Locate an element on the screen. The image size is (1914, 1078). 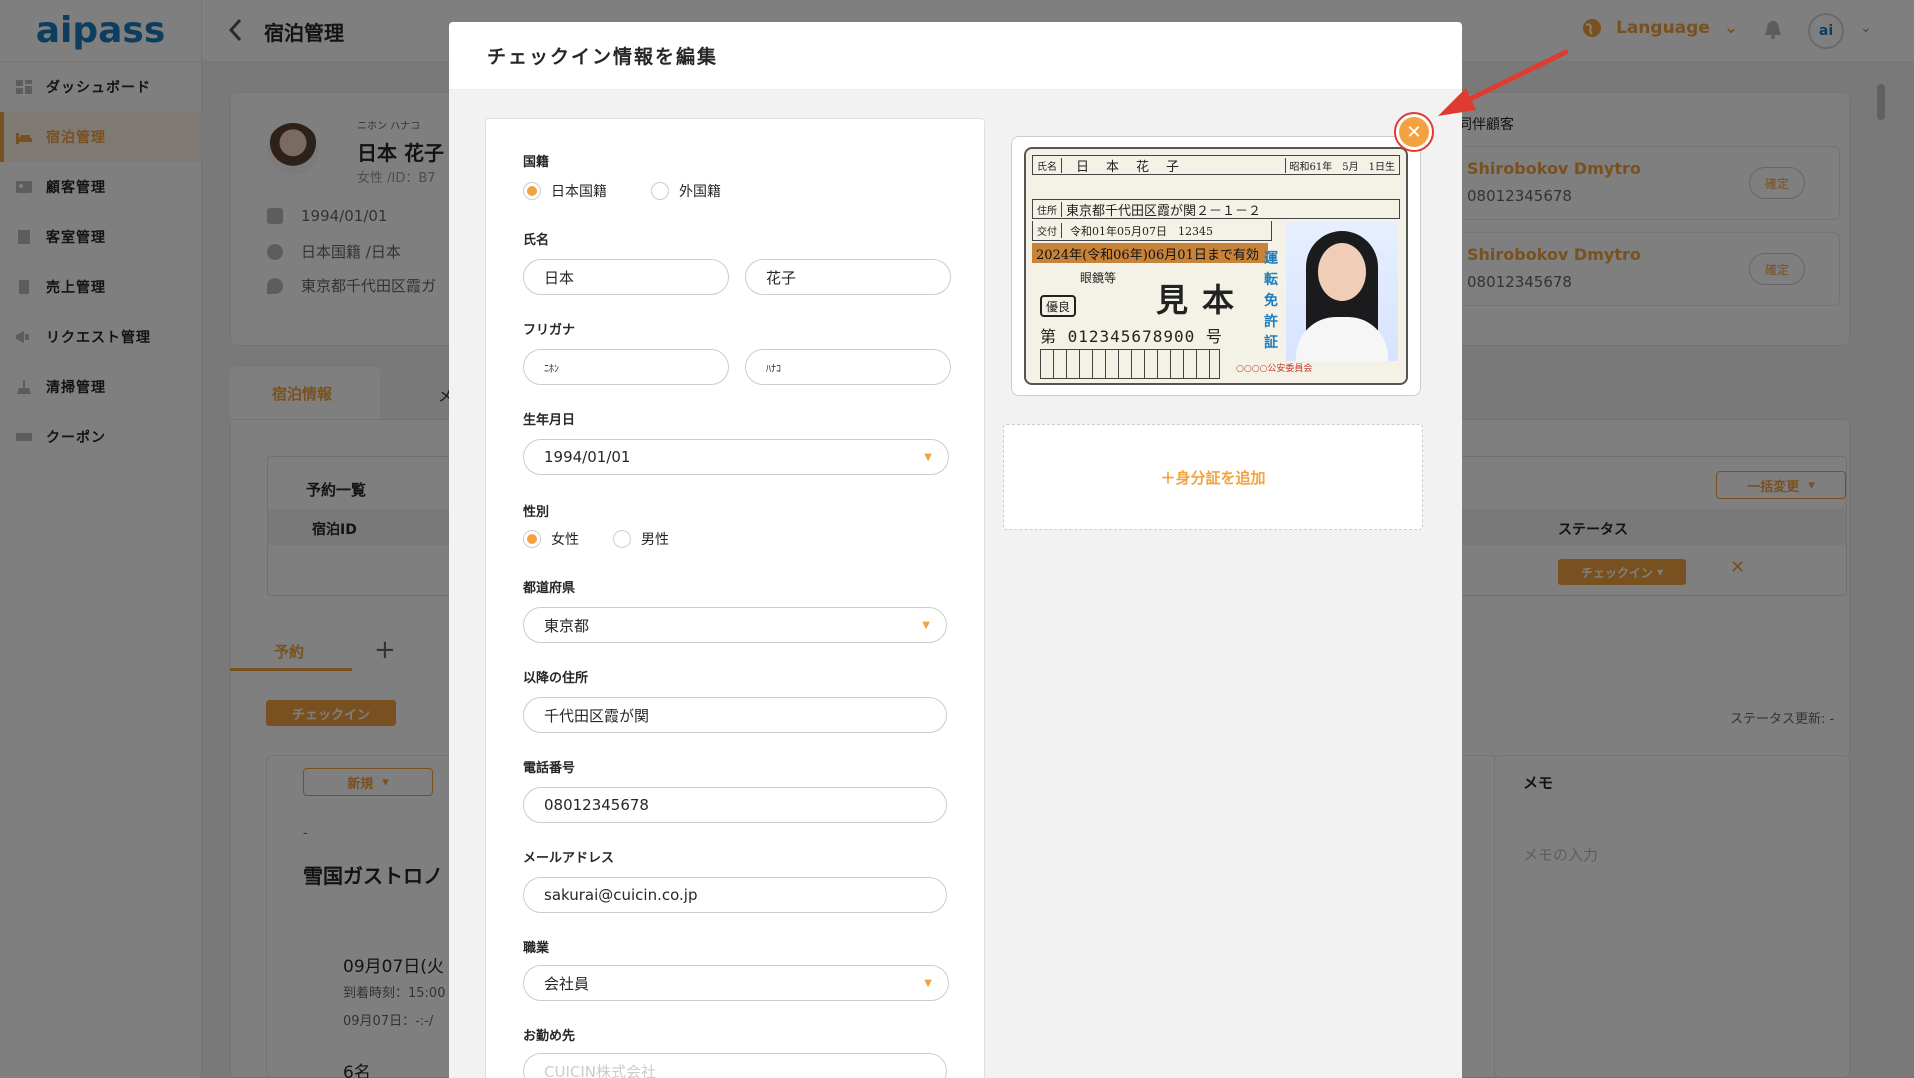
phone-input: 08012345678 is located at coordinates (735, 805).